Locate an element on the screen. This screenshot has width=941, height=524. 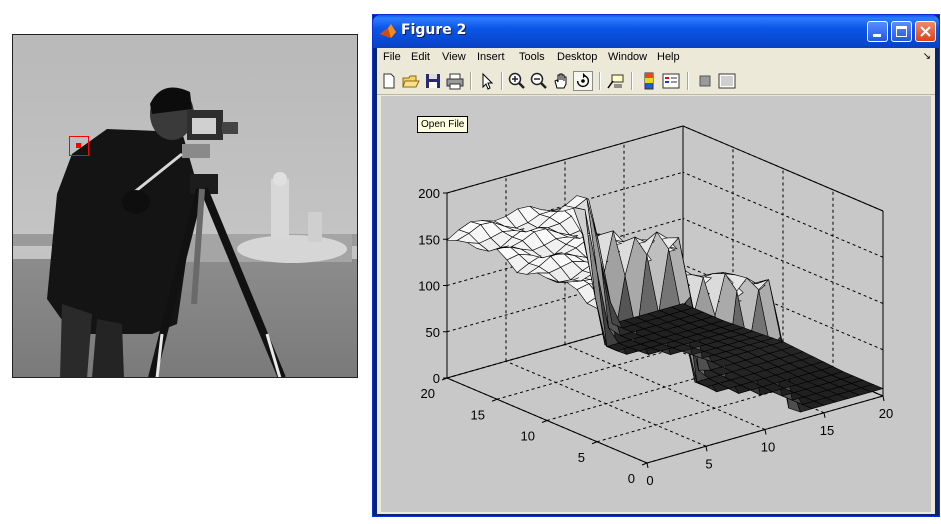
show-plot-tools-icon is located at coordinates (727, 81).